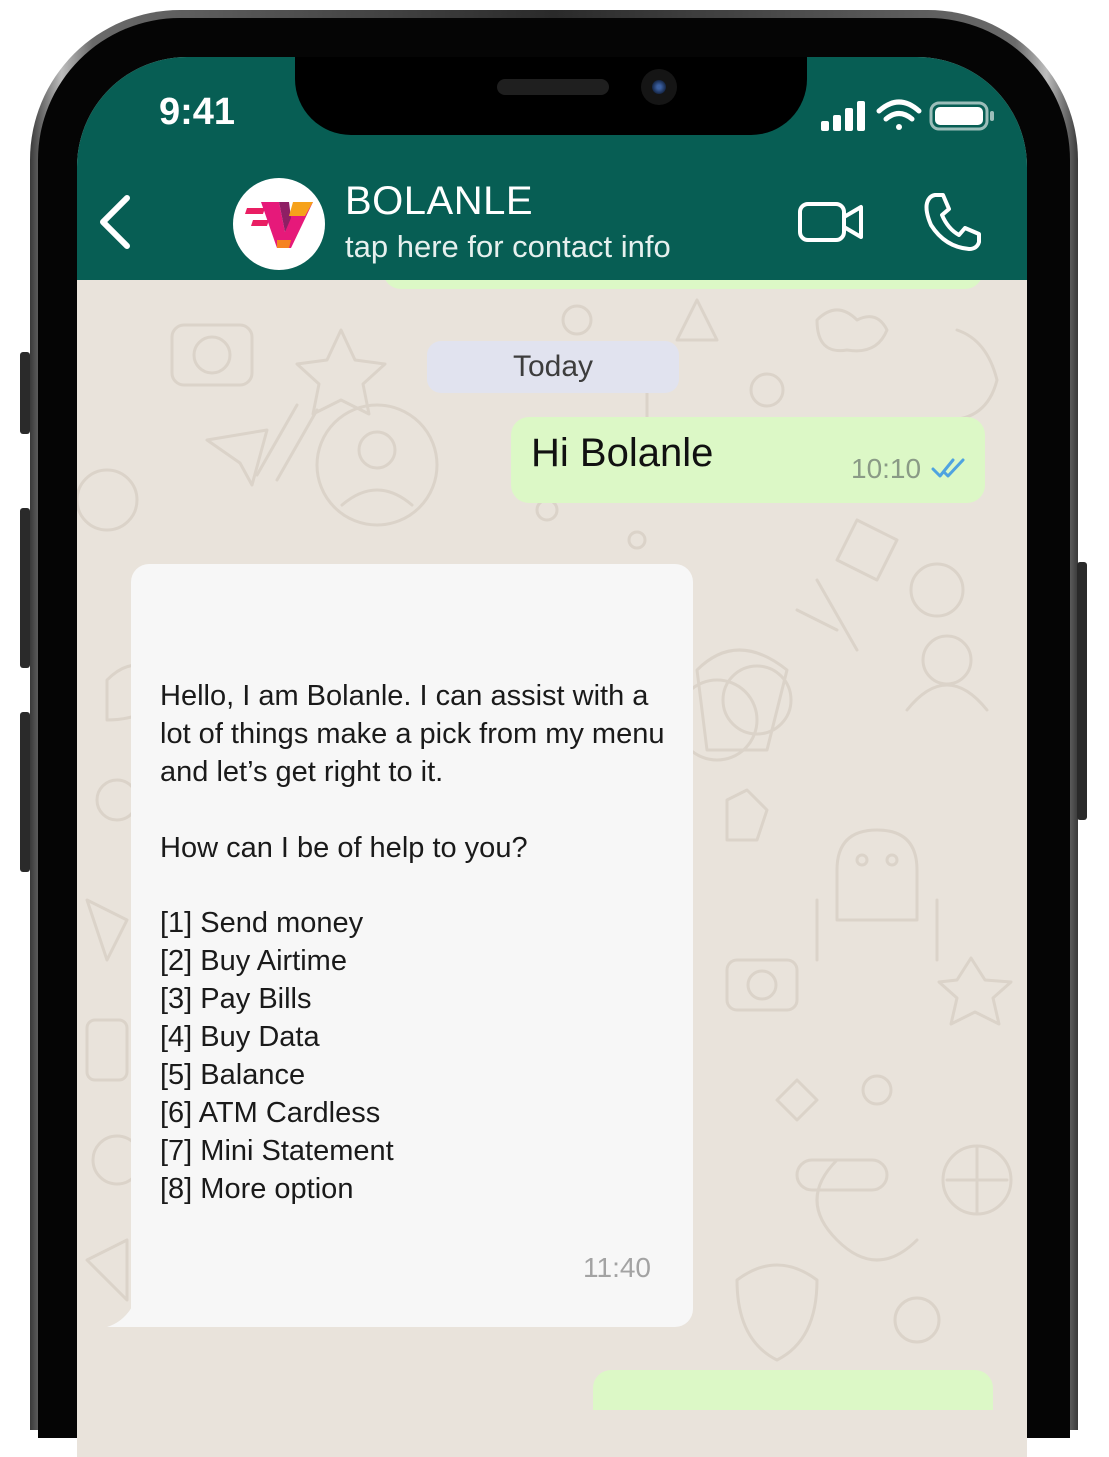  What do you see at coordinates (659, 87) in the screenshot?
I see `front-camera` at bounding box center [659, 87].